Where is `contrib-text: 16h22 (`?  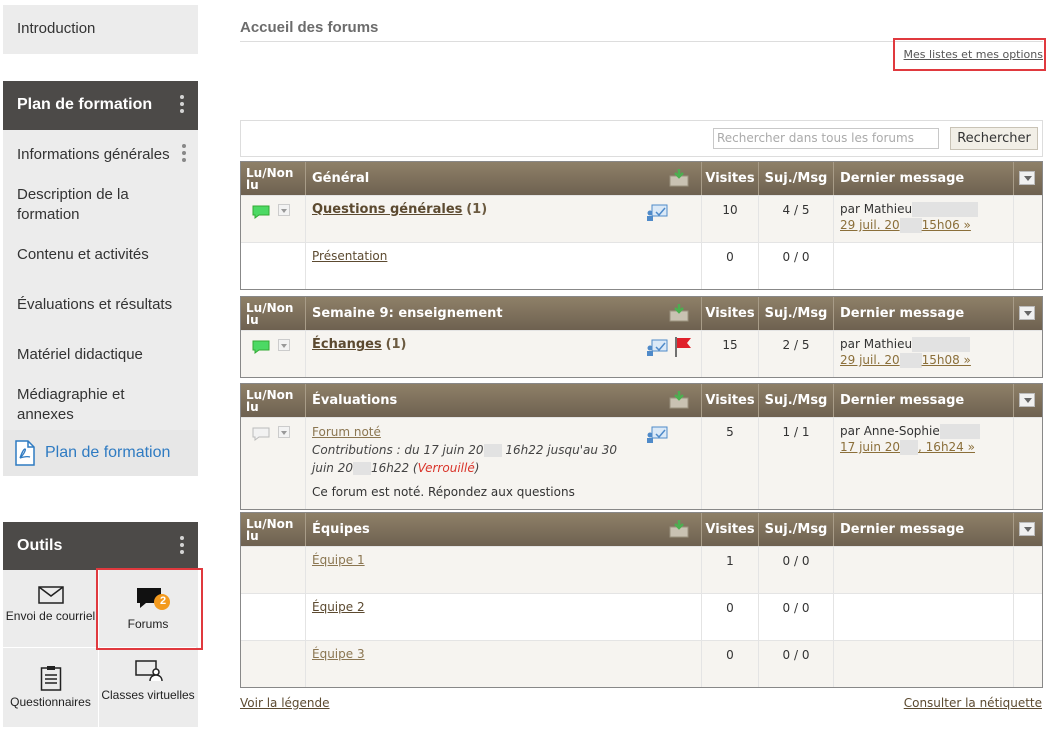 contrib-text: 16h22 ( is located at coordinates (394, 468).